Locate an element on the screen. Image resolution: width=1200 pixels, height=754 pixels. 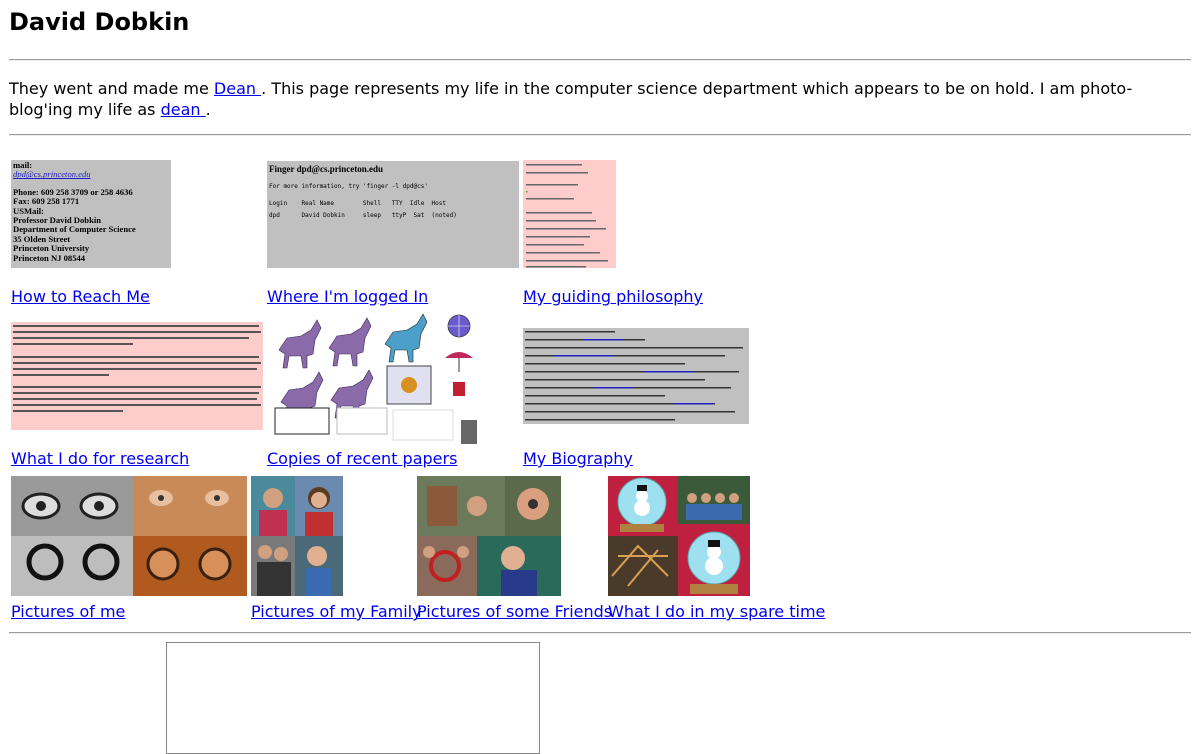
recent-papers-thumbnail is located at coordinates (373, 377).